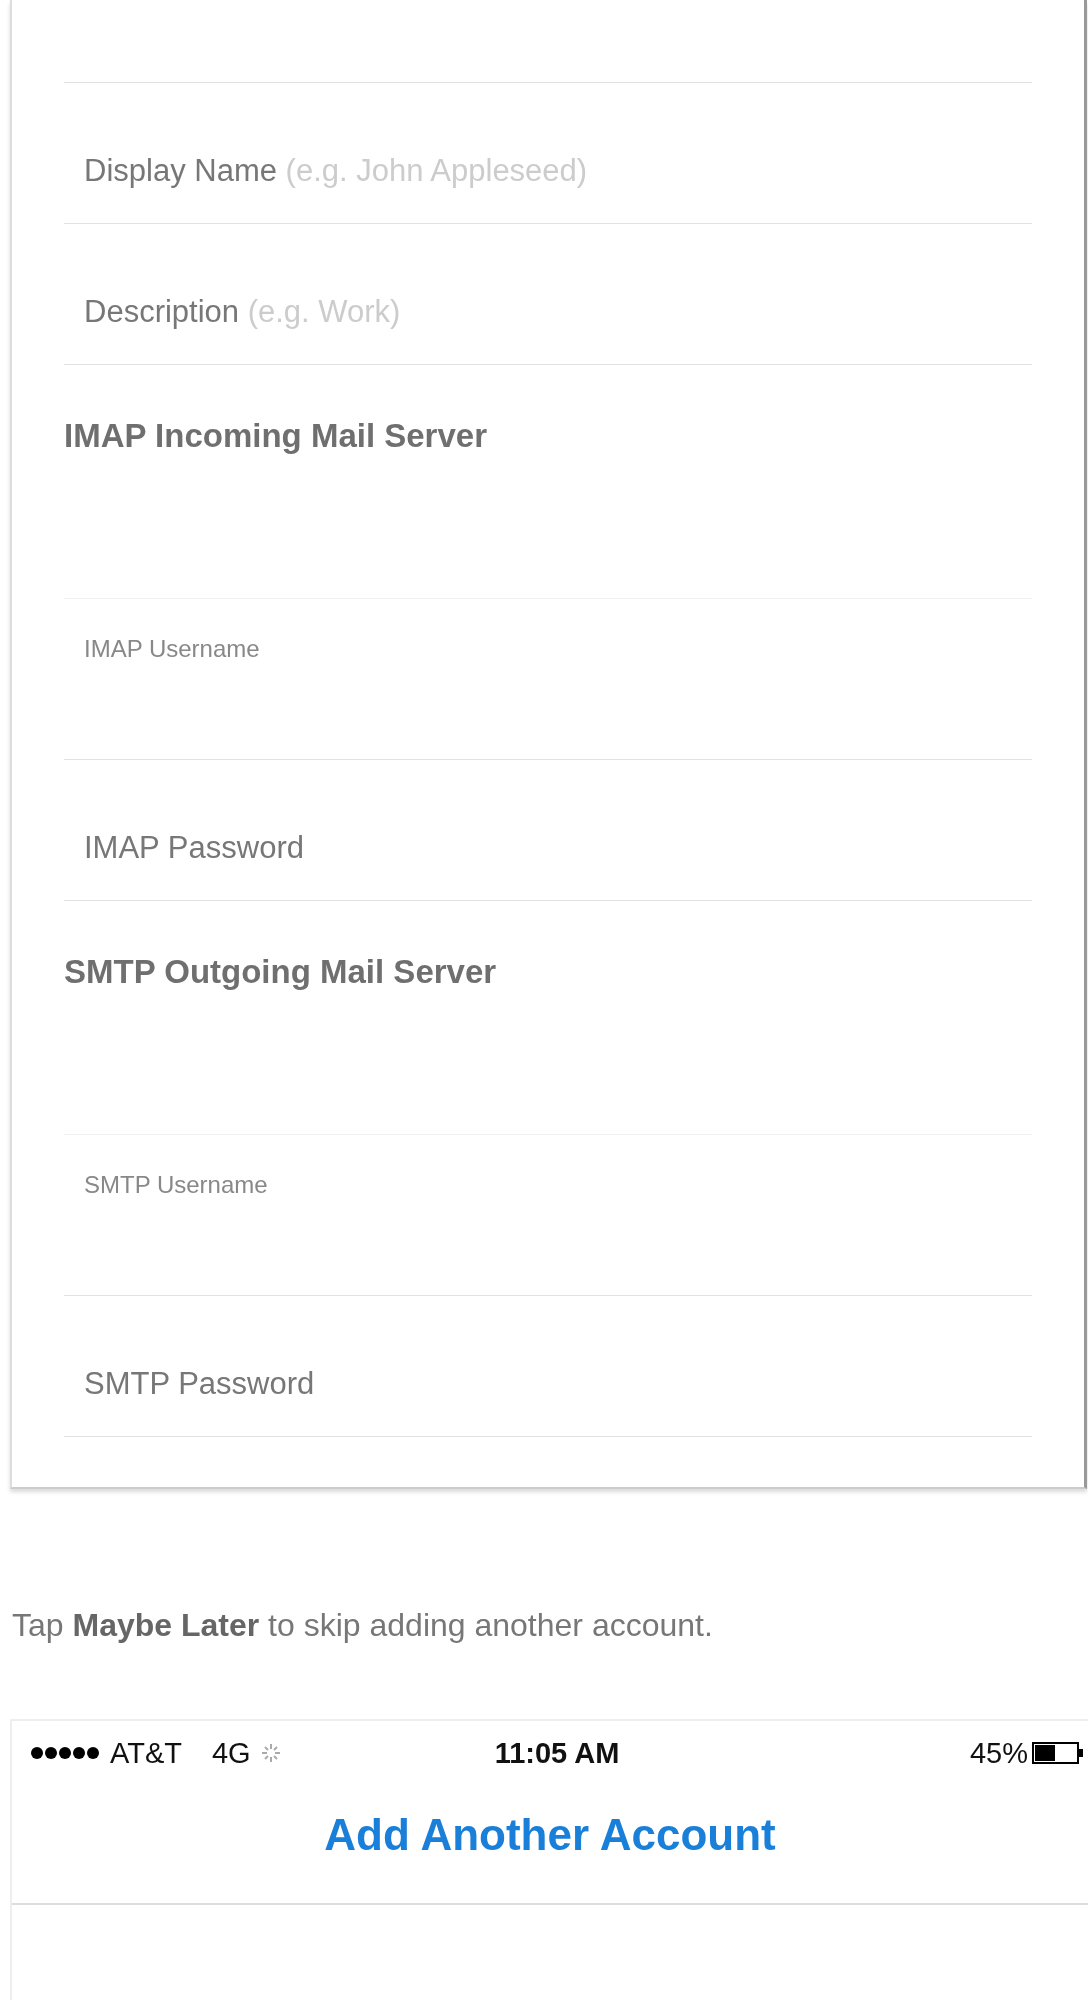 This screenshot has width=1088, height=2000. Describe the element at coordinates (146, 1753) in the screenshot. I see `carrier-text: AT&T` at that location.